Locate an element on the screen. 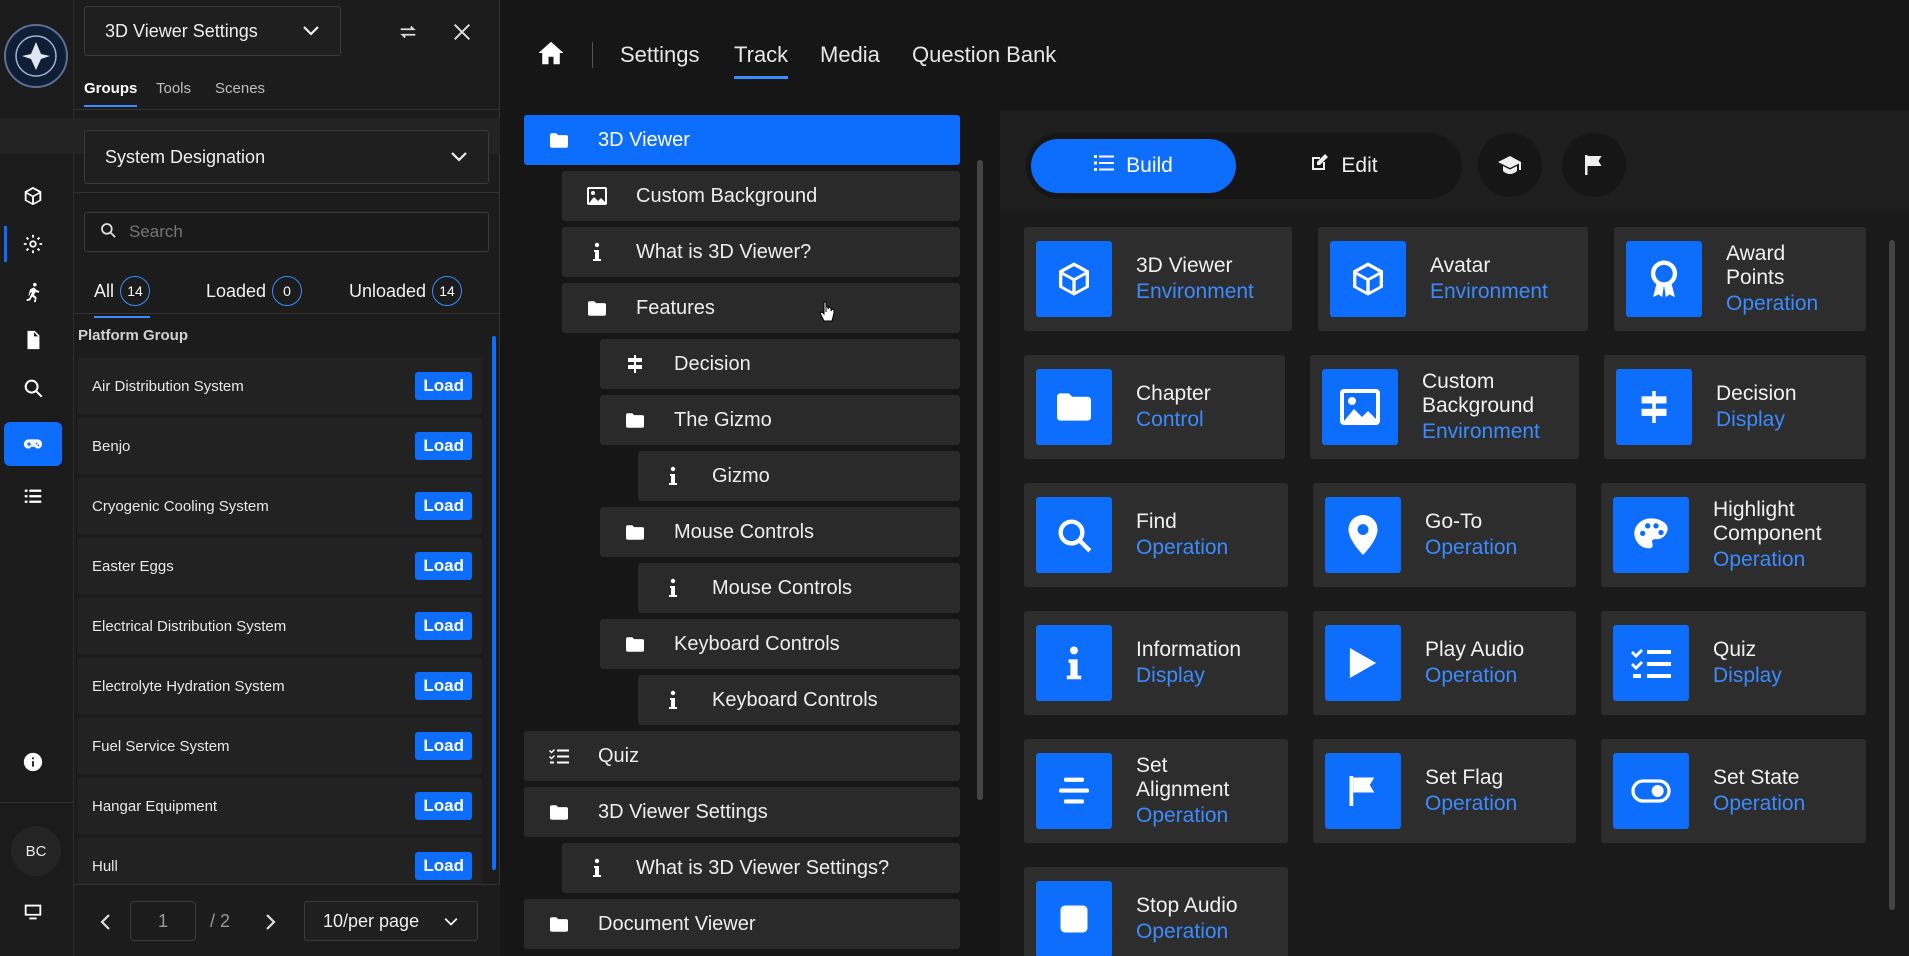 The image size is (1909, 956). card-find: Find Operation is located at coordinates (1156, 535).